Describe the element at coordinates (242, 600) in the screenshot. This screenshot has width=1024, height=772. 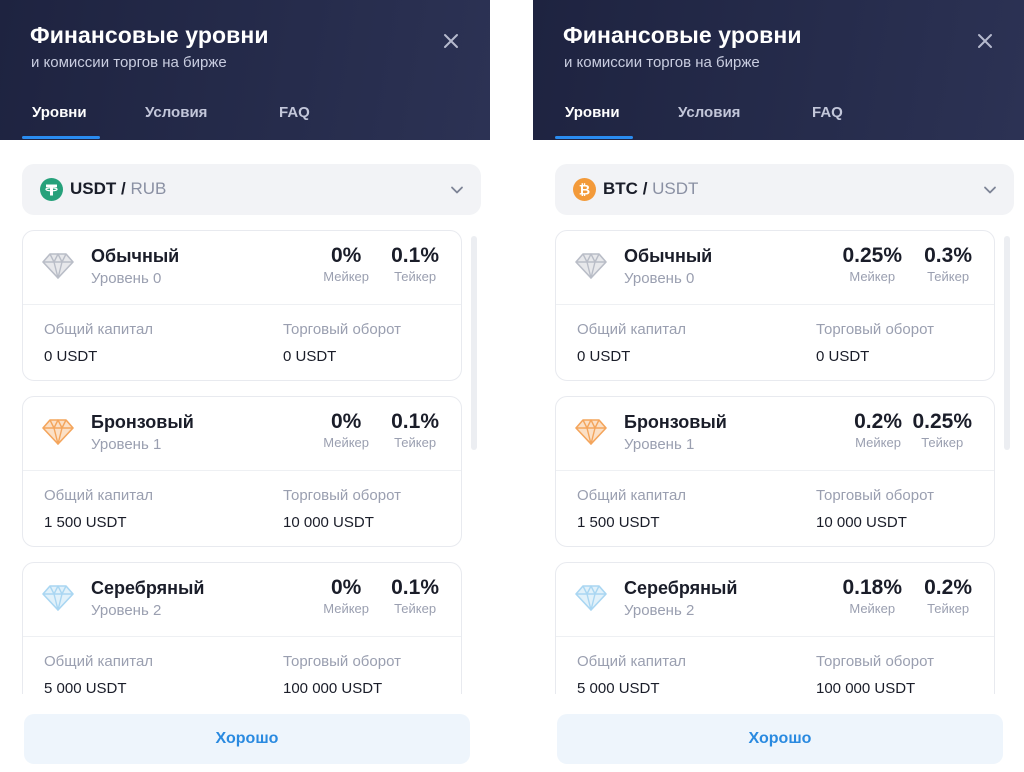
I see `level-header: Серебряный Уровень 2 0% Мейкер 0.1% Тейкер` at that location.